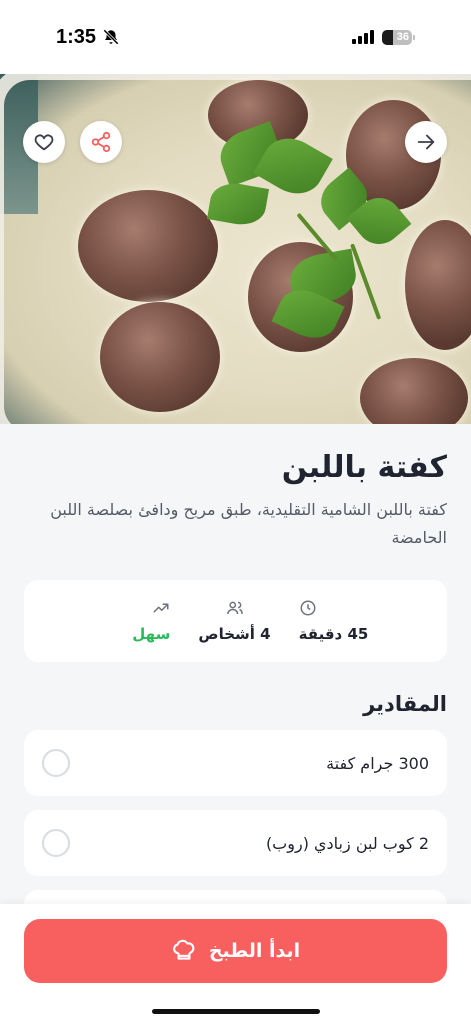 The width and height of the screenshot is (471, 1024). I want to click on home-indicator, so click(236, 1011).